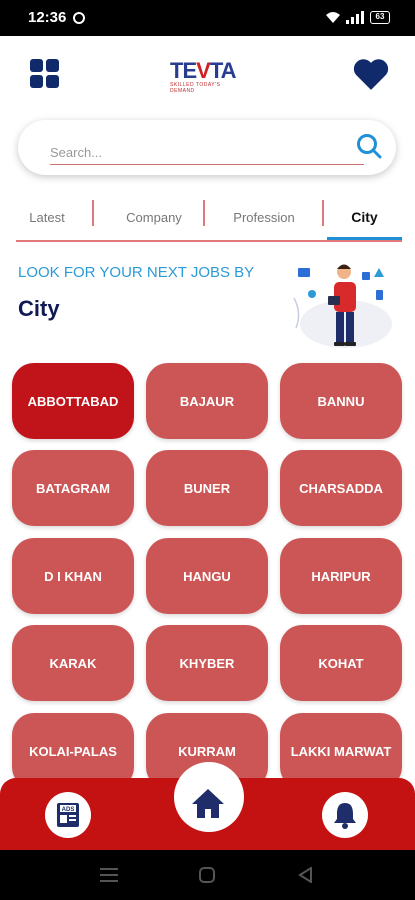 Image resolution: width=415 pixels, height=900 pixels. I want to click on system-navigation-bar, so click(207, 875).